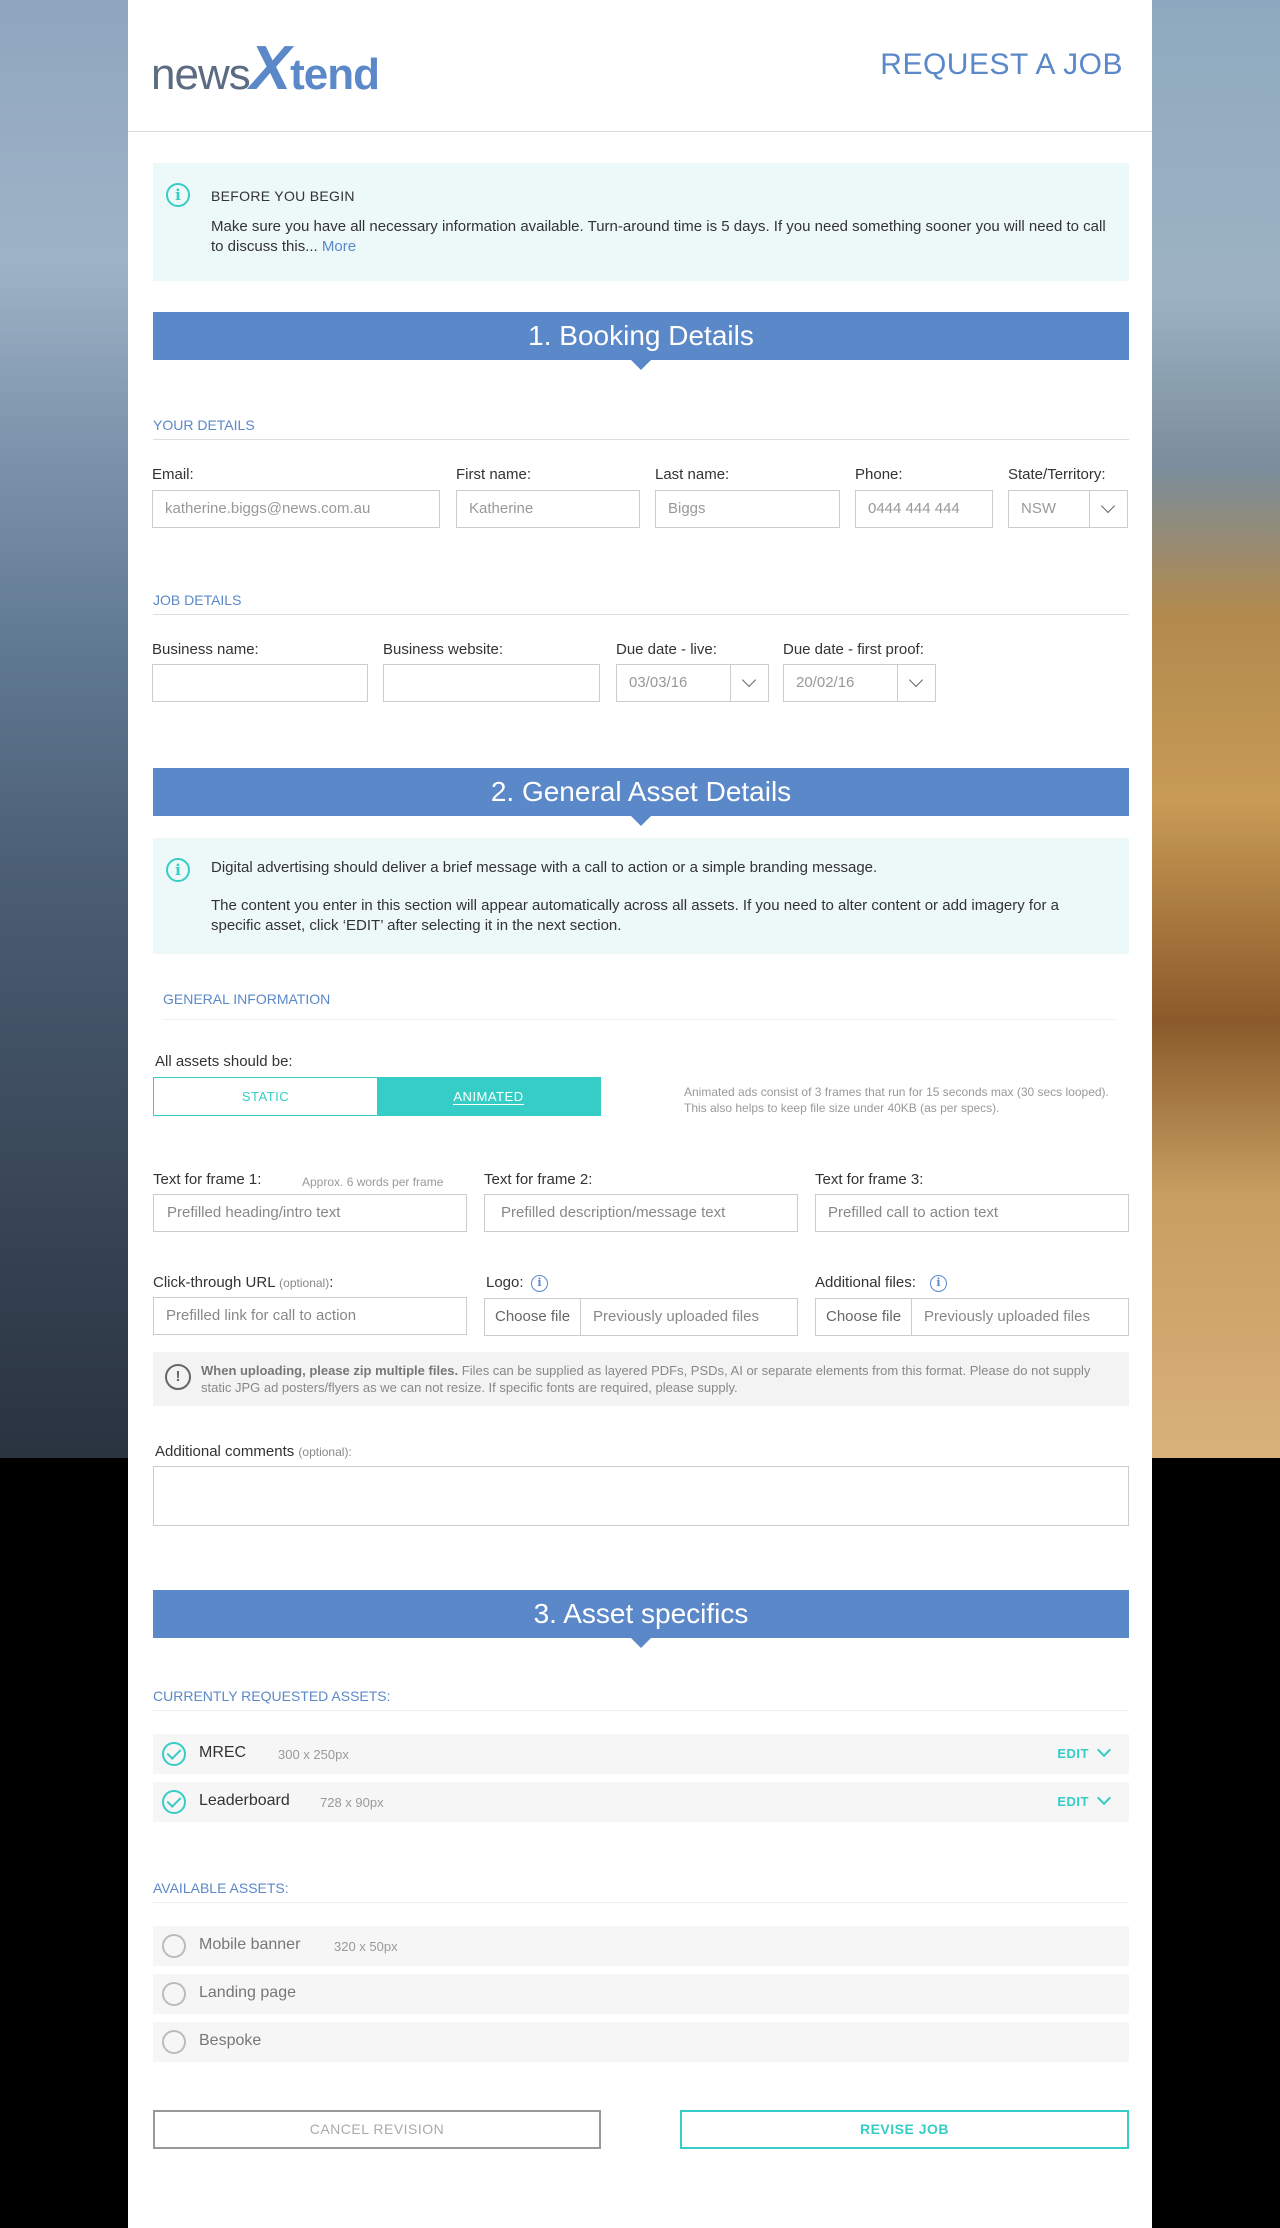 The image size is (1280, 2228). Describe the element at coordinates (639, 1005) in the screenshot. I see `general-information-heading: GENERAL INFORMATION` at that location.